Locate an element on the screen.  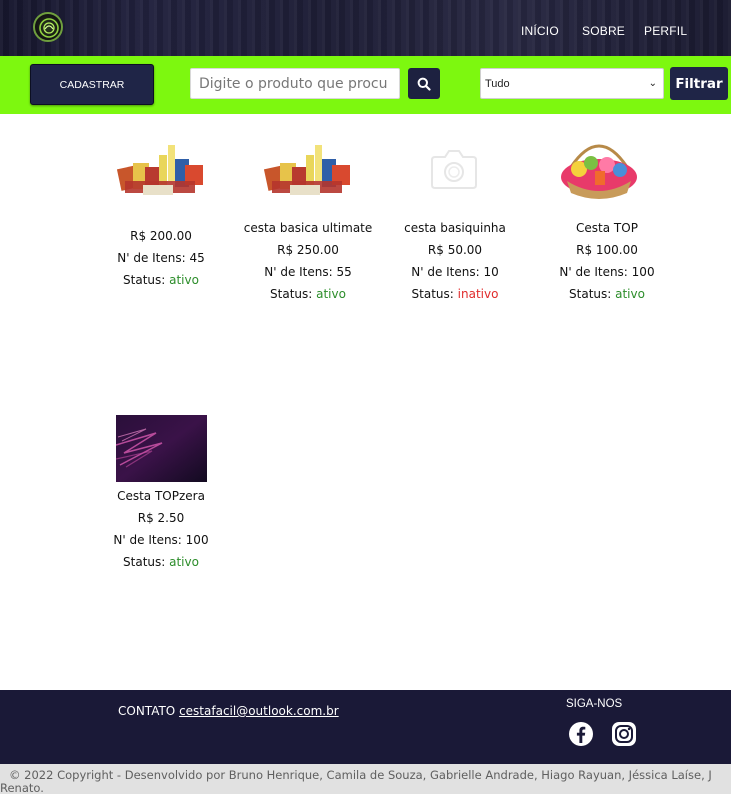
social-heading: SIGA-NOS is located at coordinates (594, 704).